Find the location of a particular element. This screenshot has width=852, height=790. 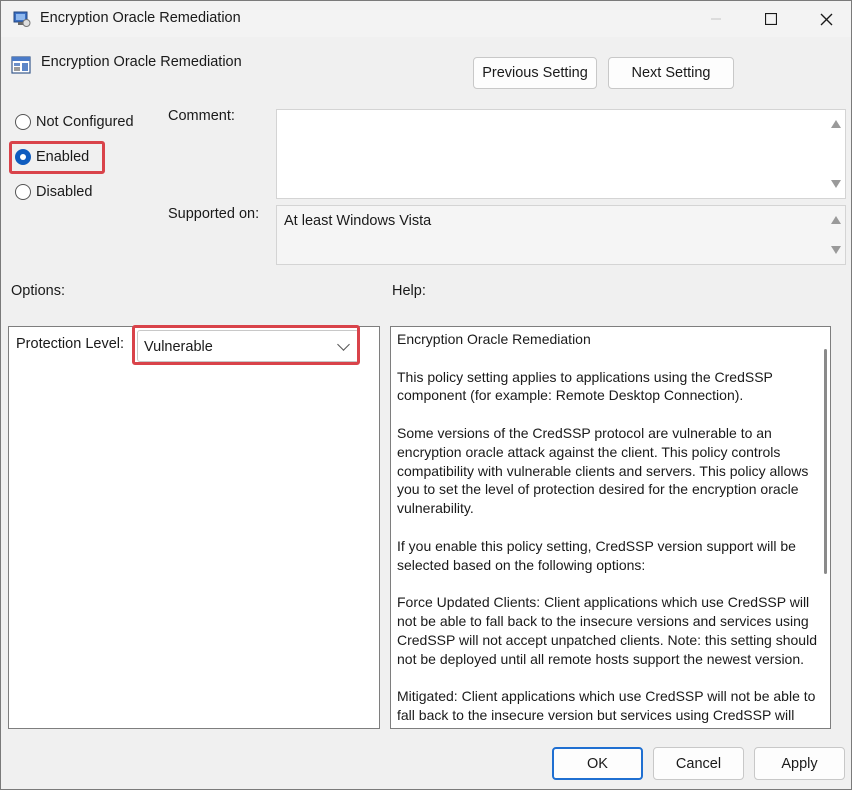

supported-on-field: At least Windows Vista is located at coordinates (561, 235).